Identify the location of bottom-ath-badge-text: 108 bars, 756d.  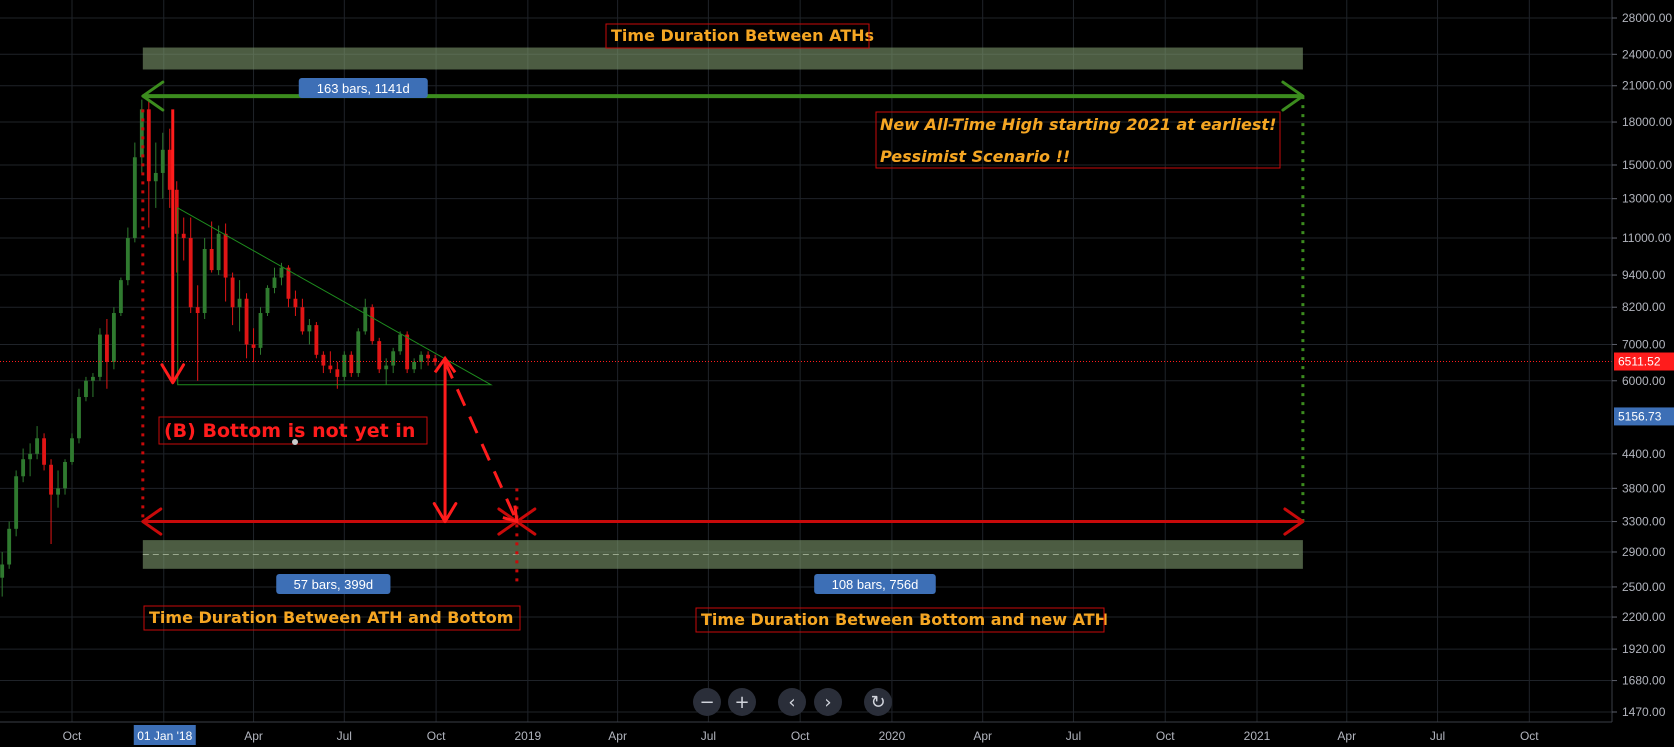
(875, 584).